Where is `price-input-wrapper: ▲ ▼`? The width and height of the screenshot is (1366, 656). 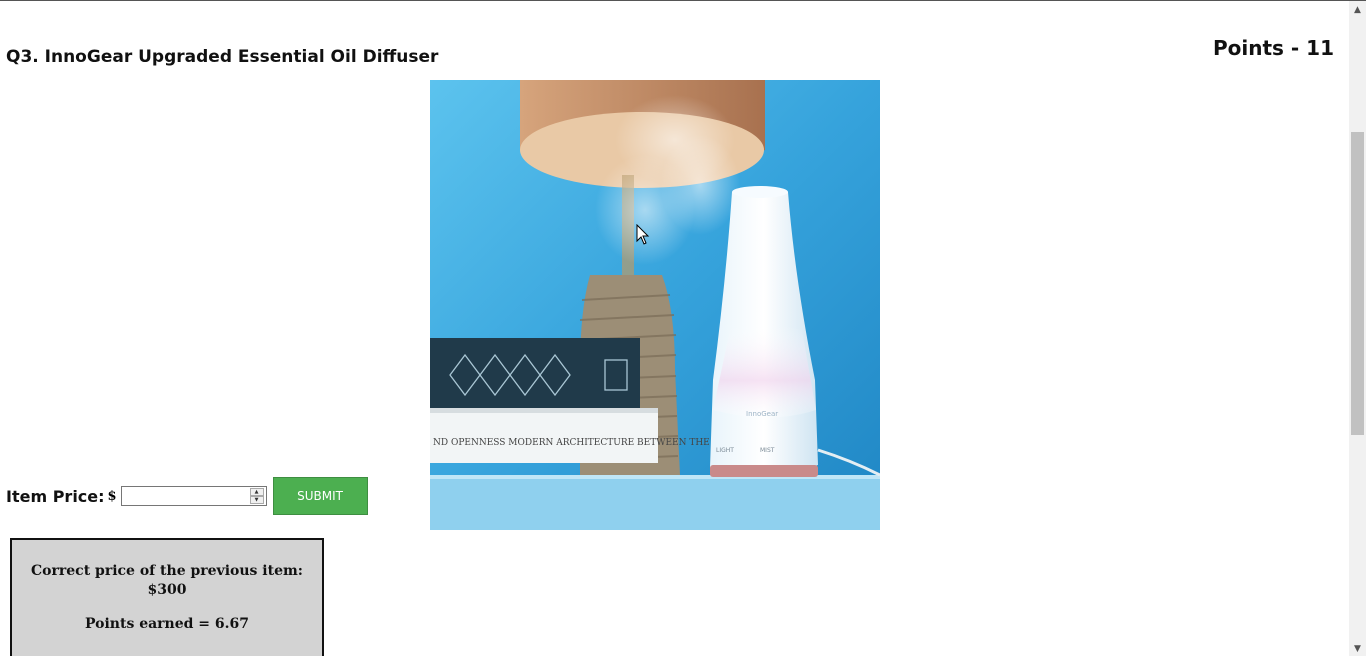
price-input-wrapper: ▲ ▼ is located at coordinates (193, 496).